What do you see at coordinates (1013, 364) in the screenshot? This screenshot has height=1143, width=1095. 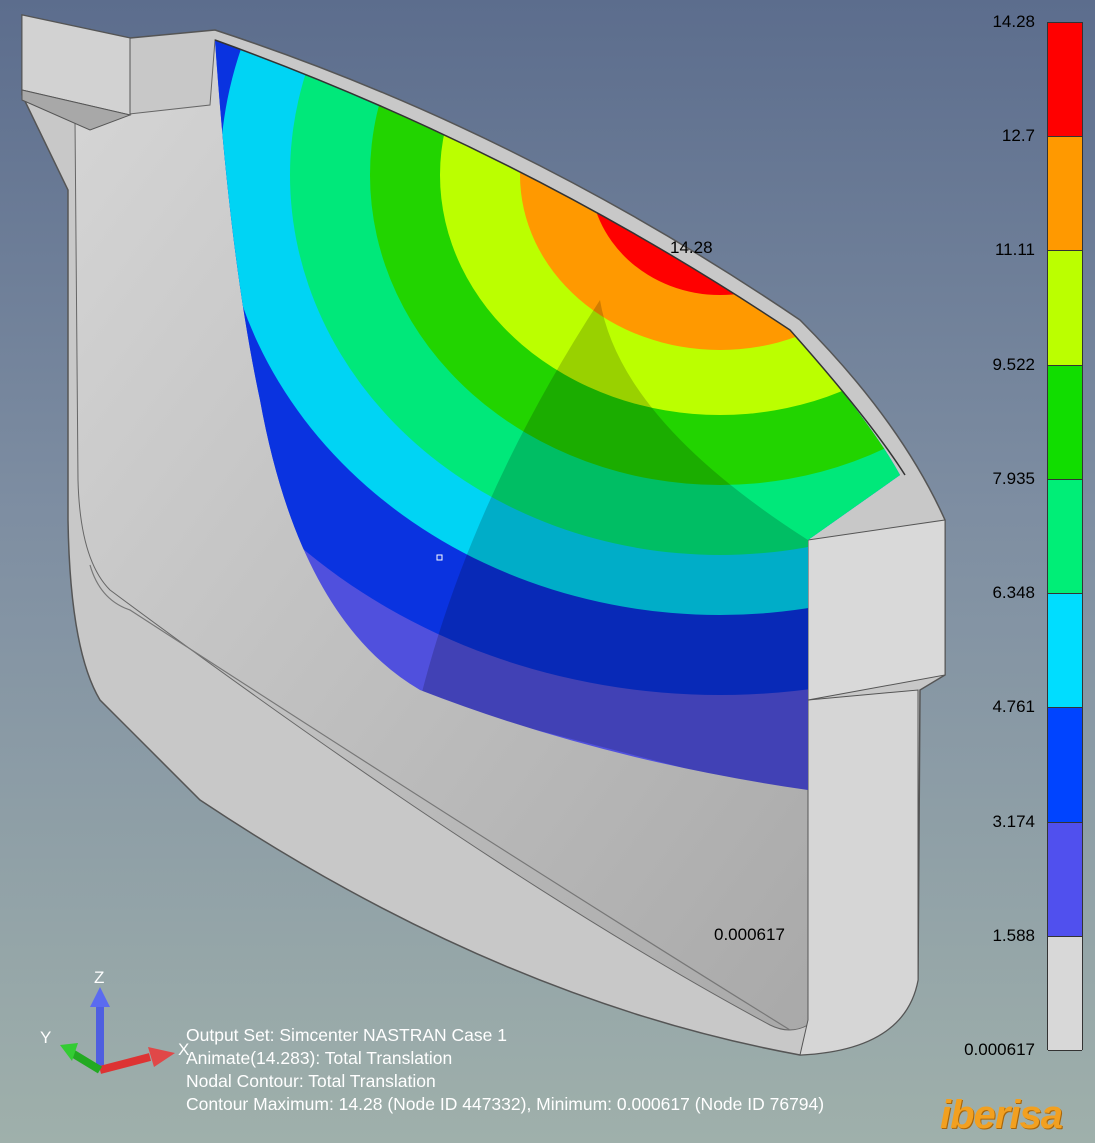 I see `legend-tick-label: 9.522` at bounding box center [1013, 364].